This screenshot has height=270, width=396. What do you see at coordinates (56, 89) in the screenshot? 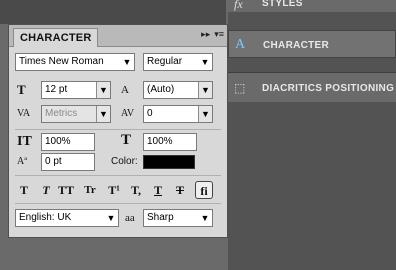
I see `font-size-value: 12 pt` at bounding box center [56, 89].